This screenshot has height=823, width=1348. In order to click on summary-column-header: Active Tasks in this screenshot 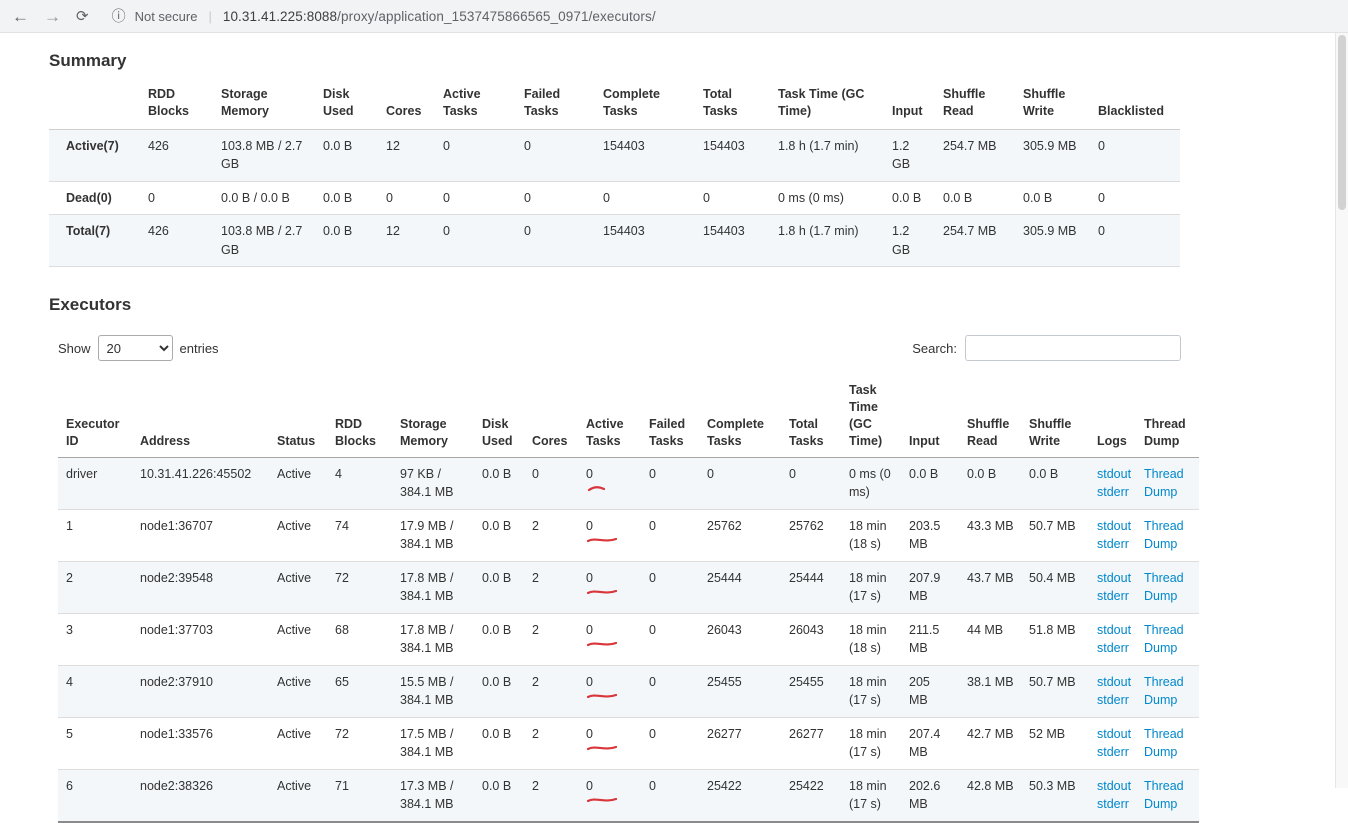, I will do `click(475, 105)`.